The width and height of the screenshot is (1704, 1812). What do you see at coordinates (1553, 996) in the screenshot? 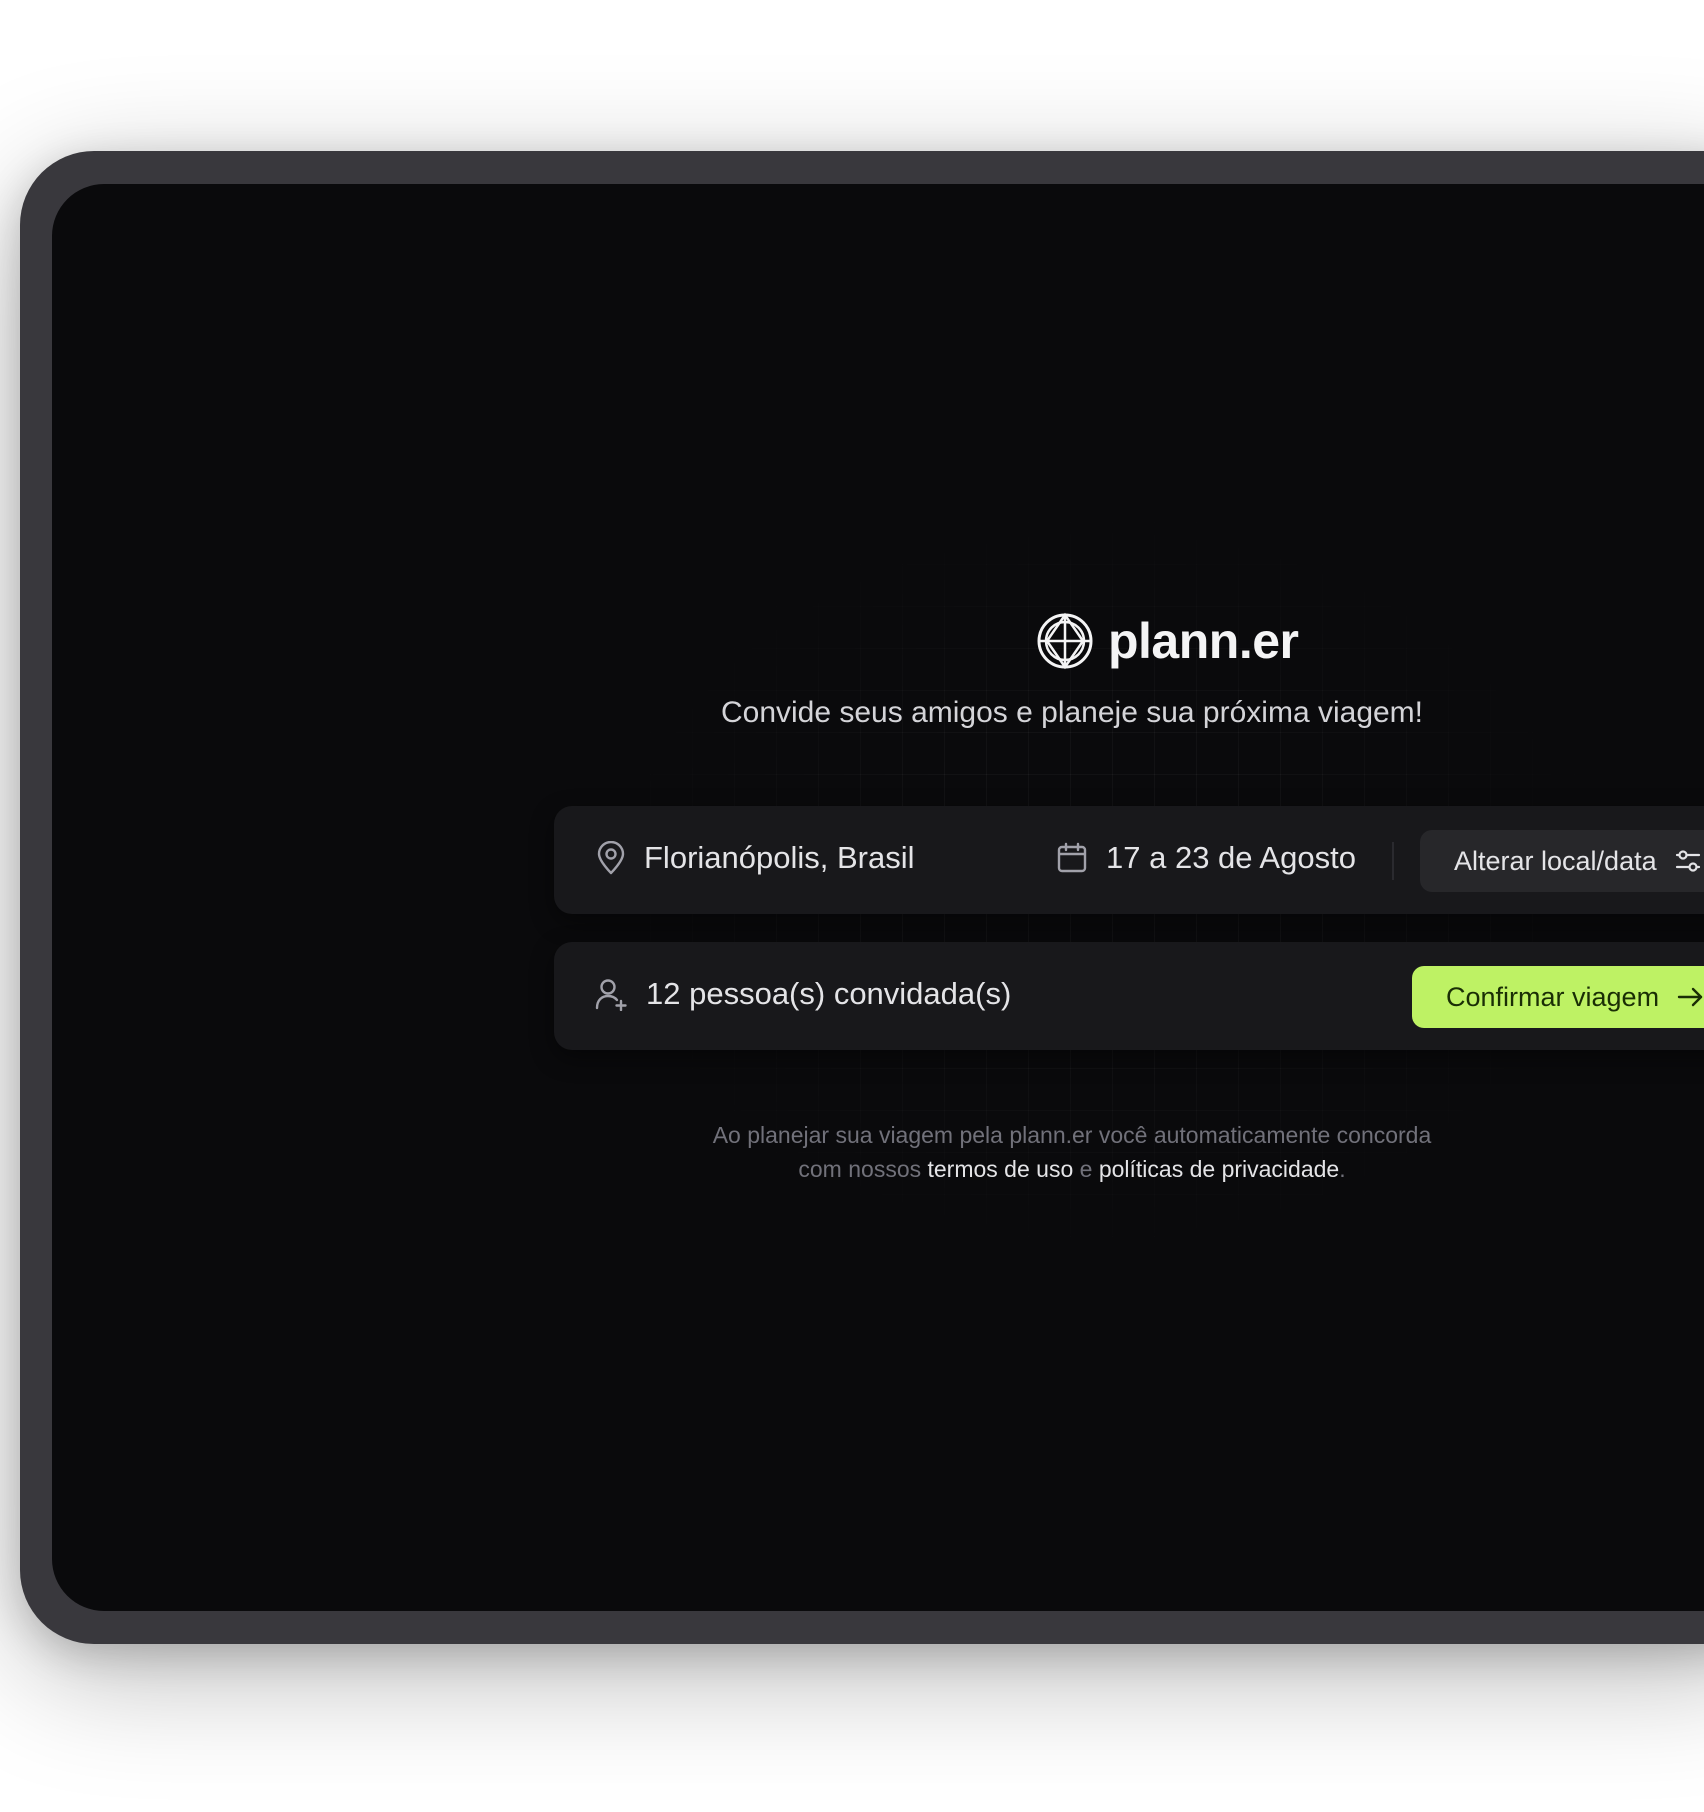
I see `confirm-trip-label: Confirmar viagem` at bounding box center [1553, 996].